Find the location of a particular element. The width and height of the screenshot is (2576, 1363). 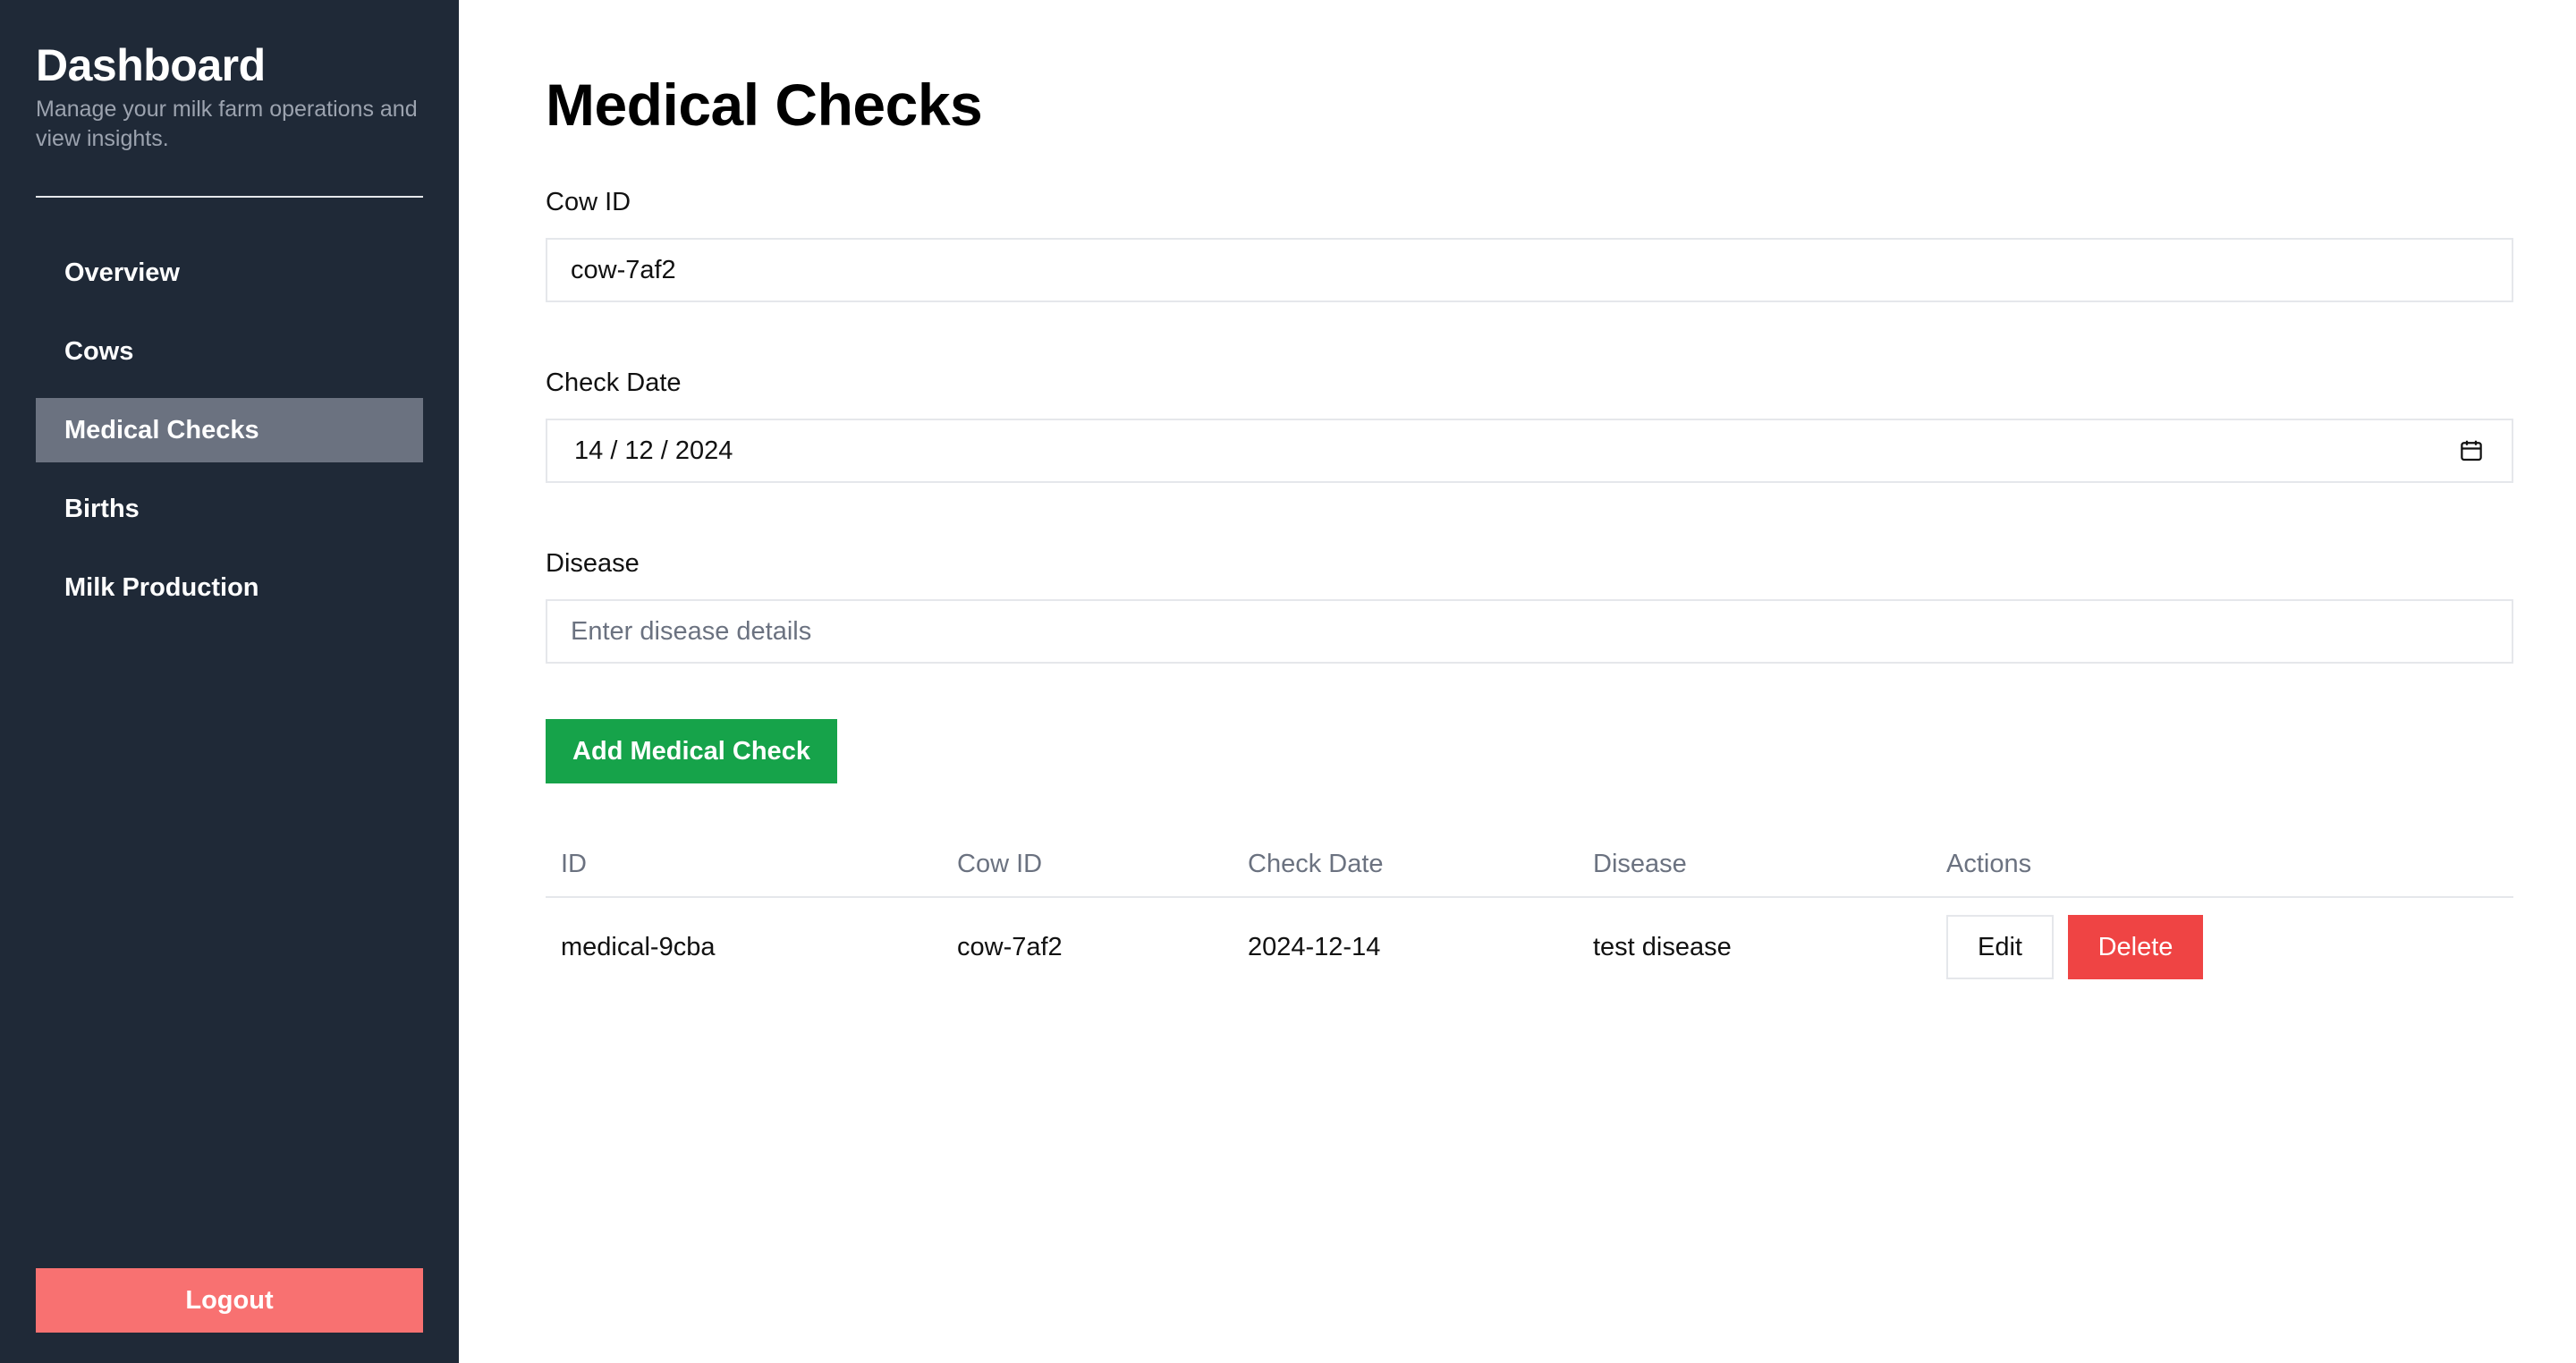

column-header-check-date: Check Date is located at coordinates (1316, 864).